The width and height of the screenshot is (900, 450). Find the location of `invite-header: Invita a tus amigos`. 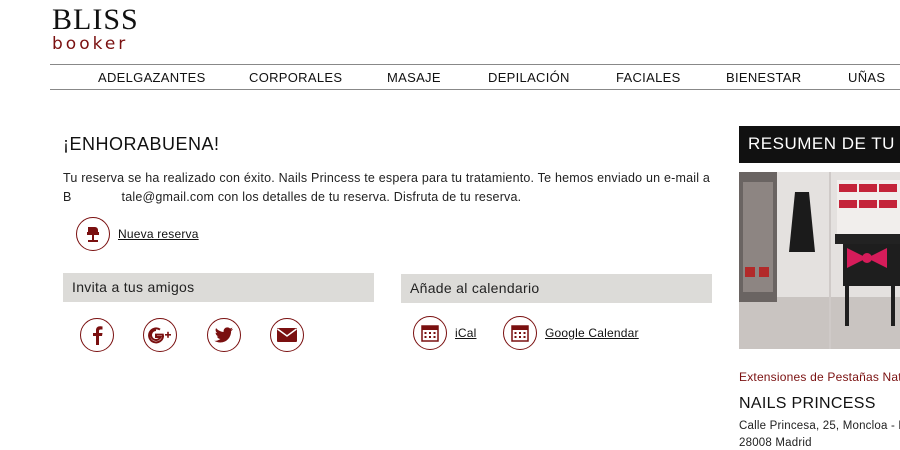

invite-header: Invita a tus amigos is located at coordinates (218, 287).